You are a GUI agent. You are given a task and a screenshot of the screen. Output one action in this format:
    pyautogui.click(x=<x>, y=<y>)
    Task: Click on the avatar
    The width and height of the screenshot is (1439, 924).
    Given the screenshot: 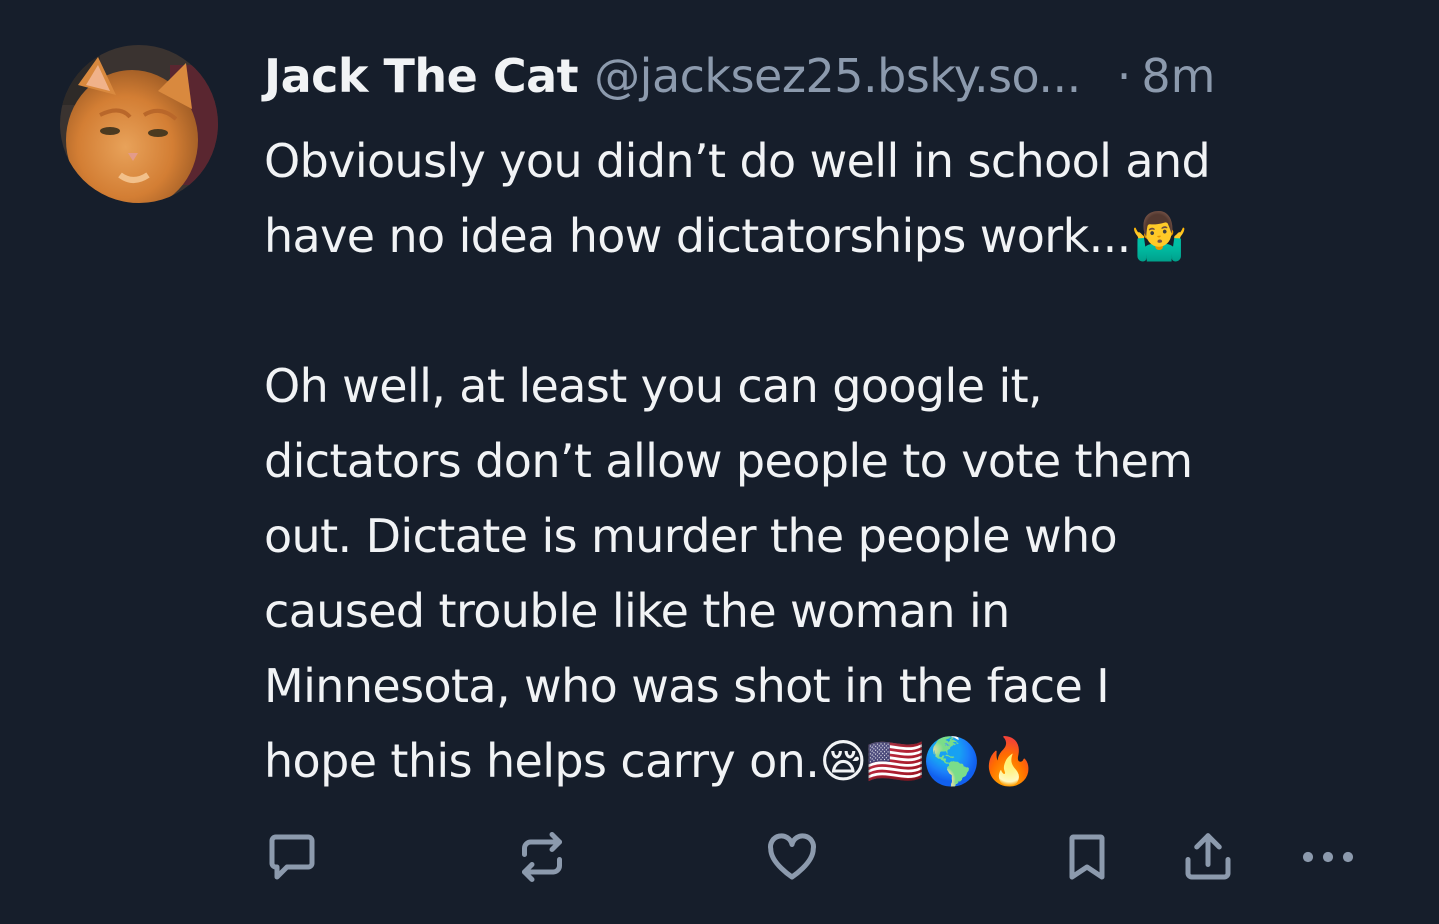 What is the action you would take?
    pyautogui.click(x=139, y=124)
    